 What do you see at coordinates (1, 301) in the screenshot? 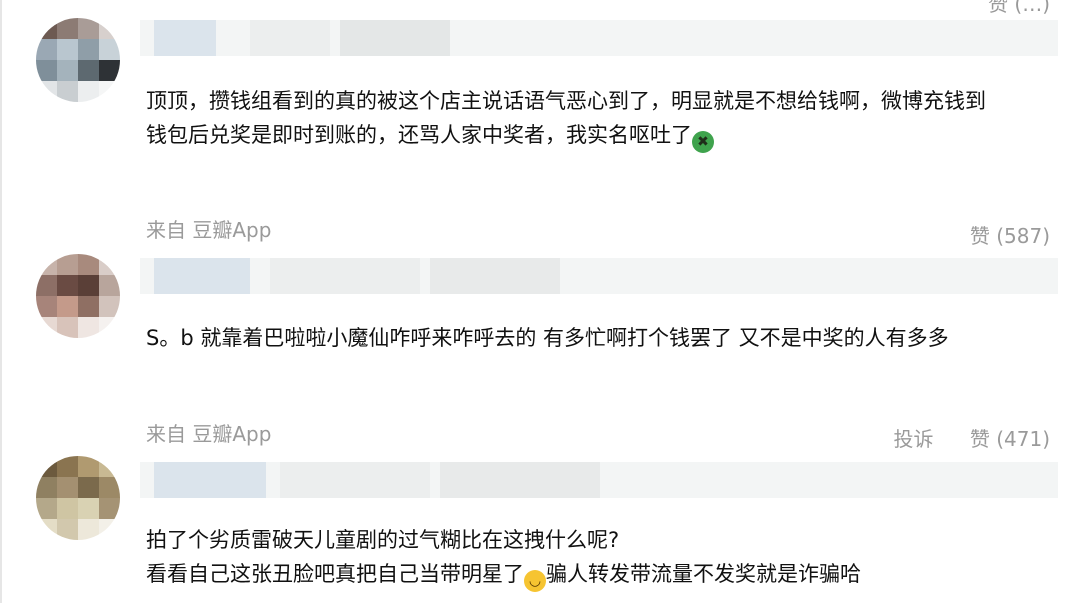
I see `left-border` at bounding box center [1, 301].